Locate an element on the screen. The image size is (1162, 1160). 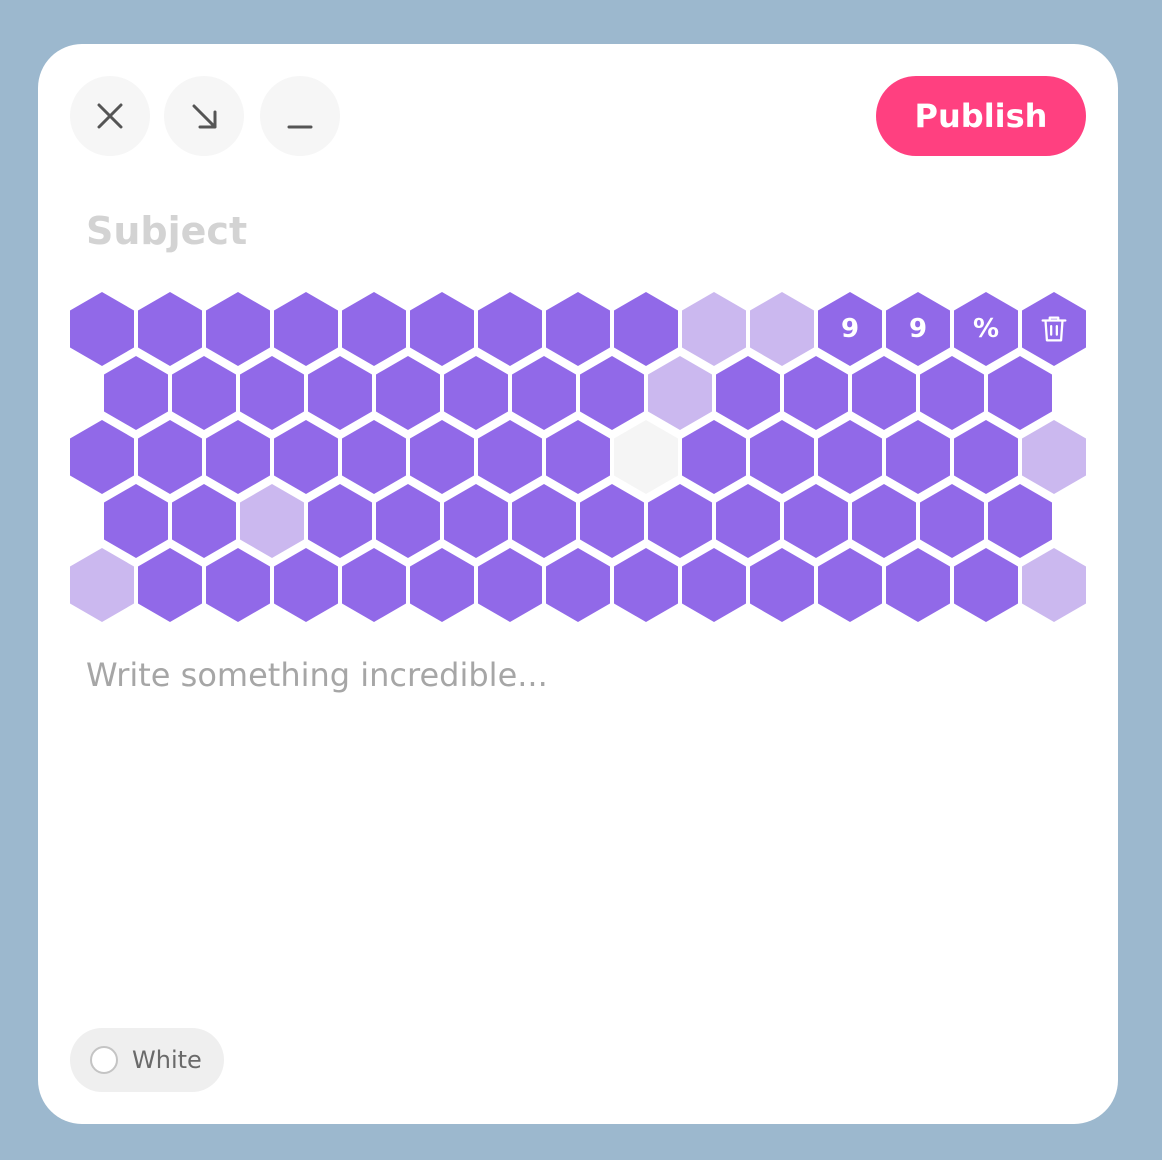
hex-cell: % is located at coordinates (986, 329).